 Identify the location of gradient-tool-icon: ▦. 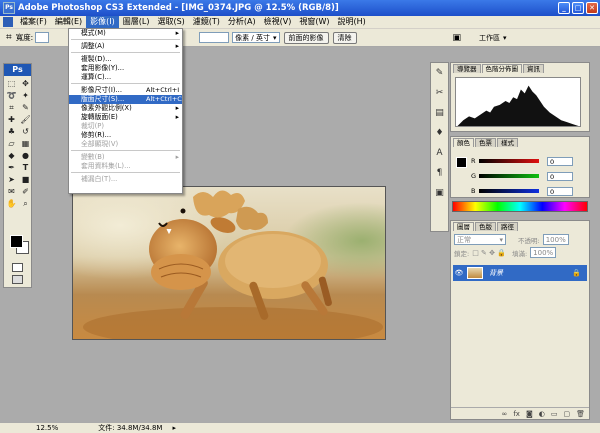
(25, 143).